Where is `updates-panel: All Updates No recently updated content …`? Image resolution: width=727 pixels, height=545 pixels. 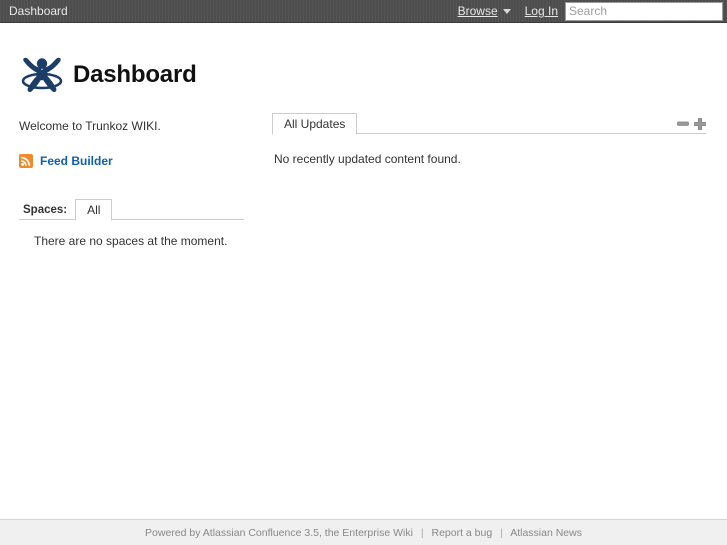
updates-panel: All Updates No recently updated content … is located at coordinates (489, 138).